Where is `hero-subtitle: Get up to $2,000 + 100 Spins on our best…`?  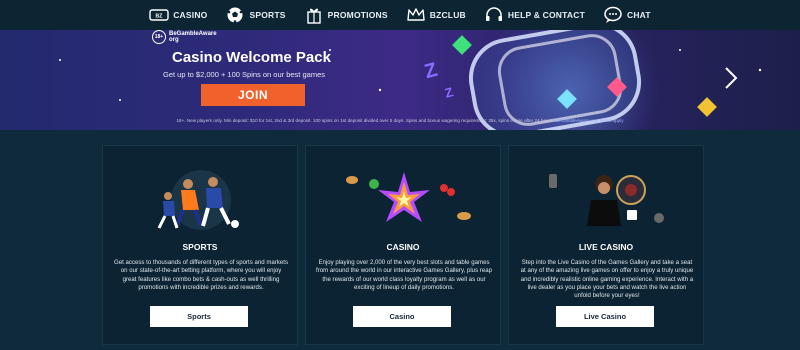 hero-subtitle: Get up to $2,000 + 100 Spins on our best… is located at coordinates (244, 74).